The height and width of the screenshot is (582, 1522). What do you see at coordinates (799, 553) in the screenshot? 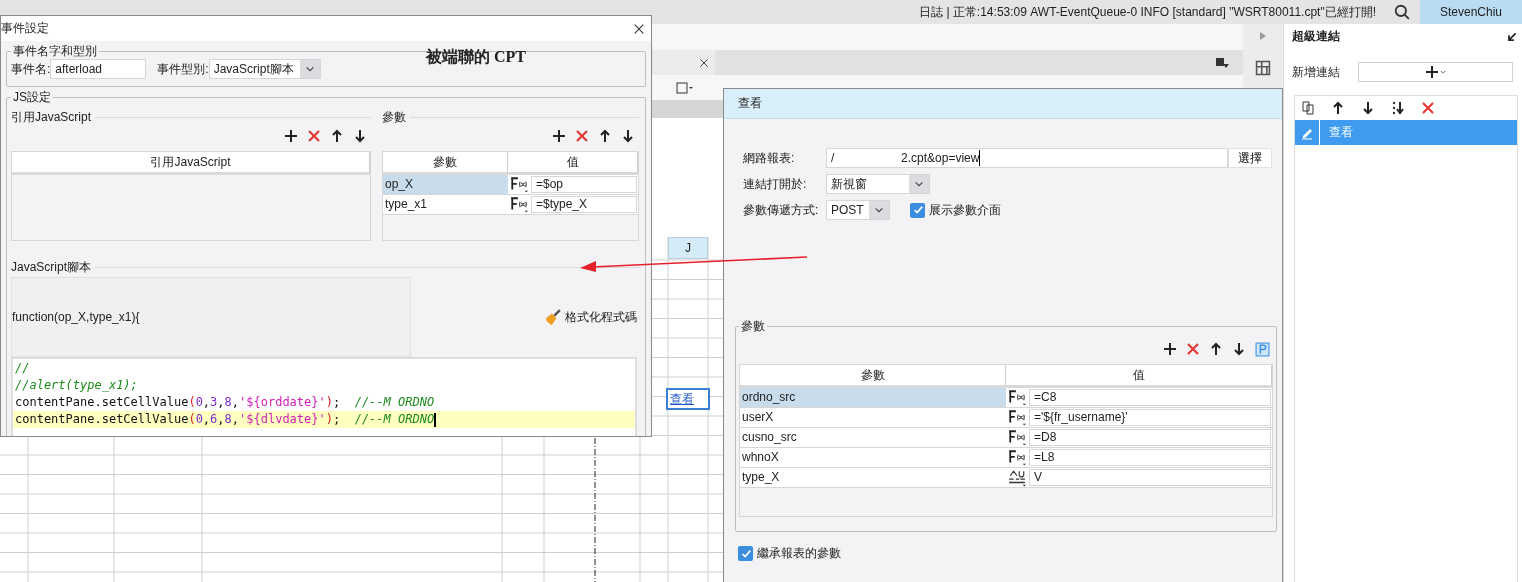
I see `checkbox-label: 繼承報表的參數` at bounding box center [799, 553].